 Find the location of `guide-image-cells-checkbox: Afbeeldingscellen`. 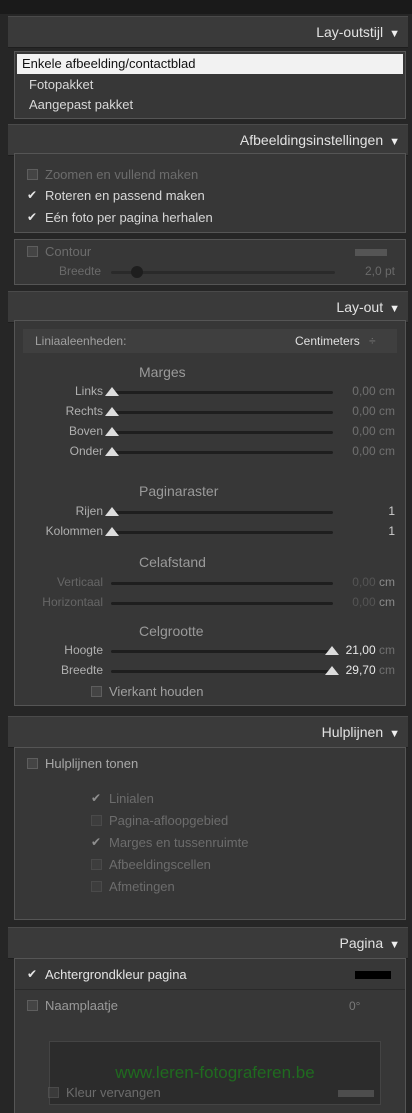

guide-image-cells-checkbox: Afbeeldingscellen is located at coordinates (151, 865).